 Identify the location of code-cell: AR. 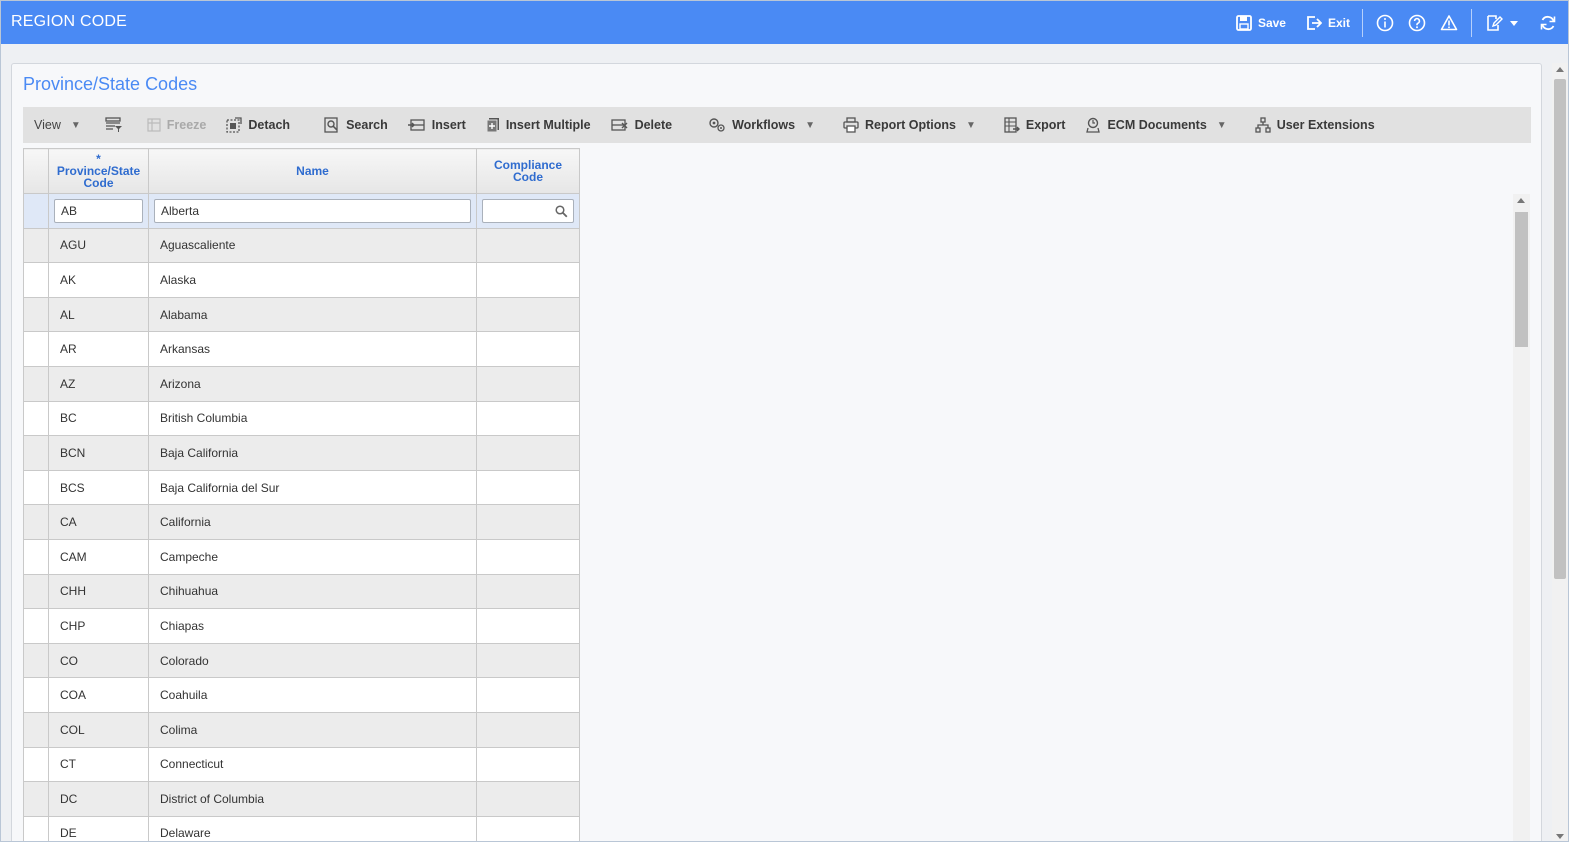
(98, 349).